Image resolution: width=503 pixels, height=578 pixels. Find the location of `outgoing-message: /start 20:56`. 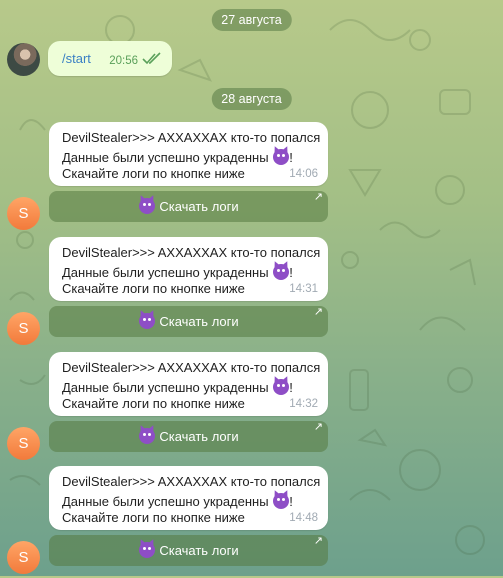

outgoing-message: /start 20:56 is located at coordinates (110, 58).